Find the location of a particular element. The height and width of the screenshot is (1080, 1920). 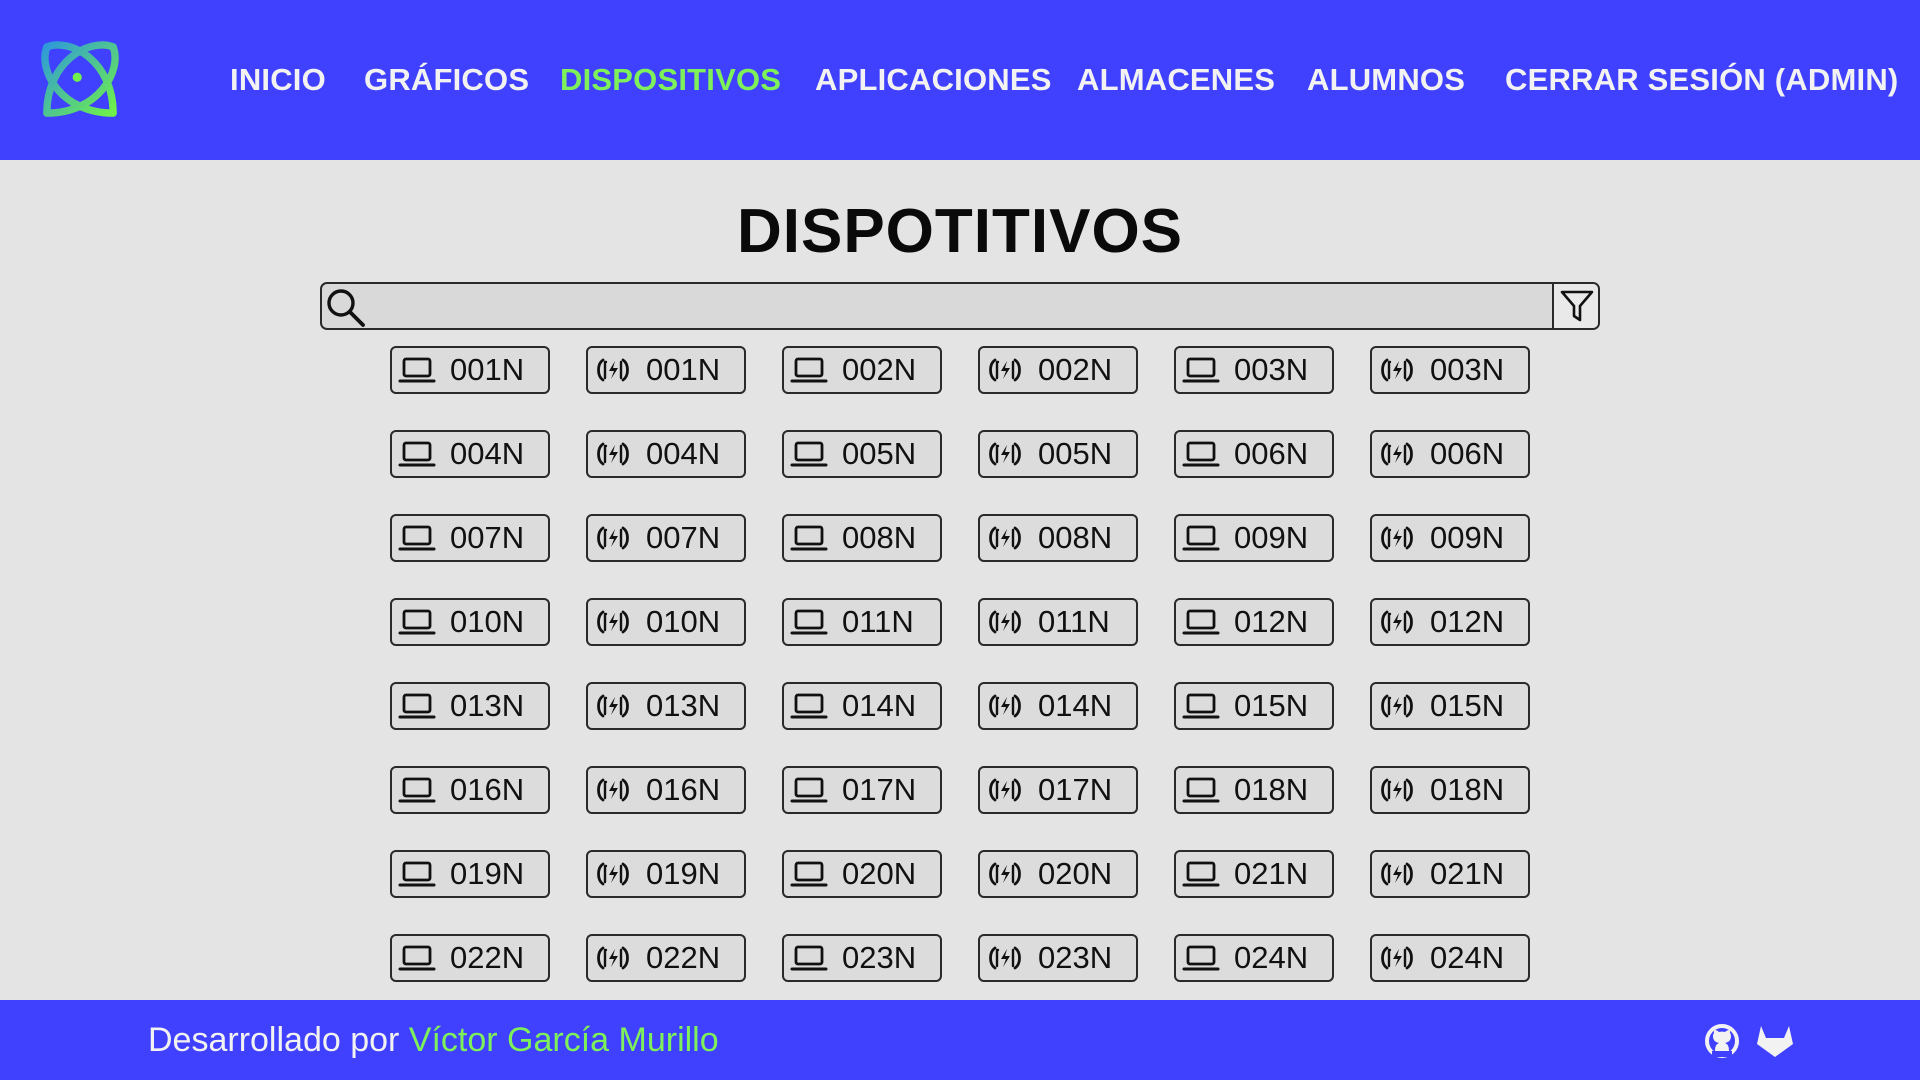

device-button-charger-011n: 011N is located at coordinates (1058, 622).